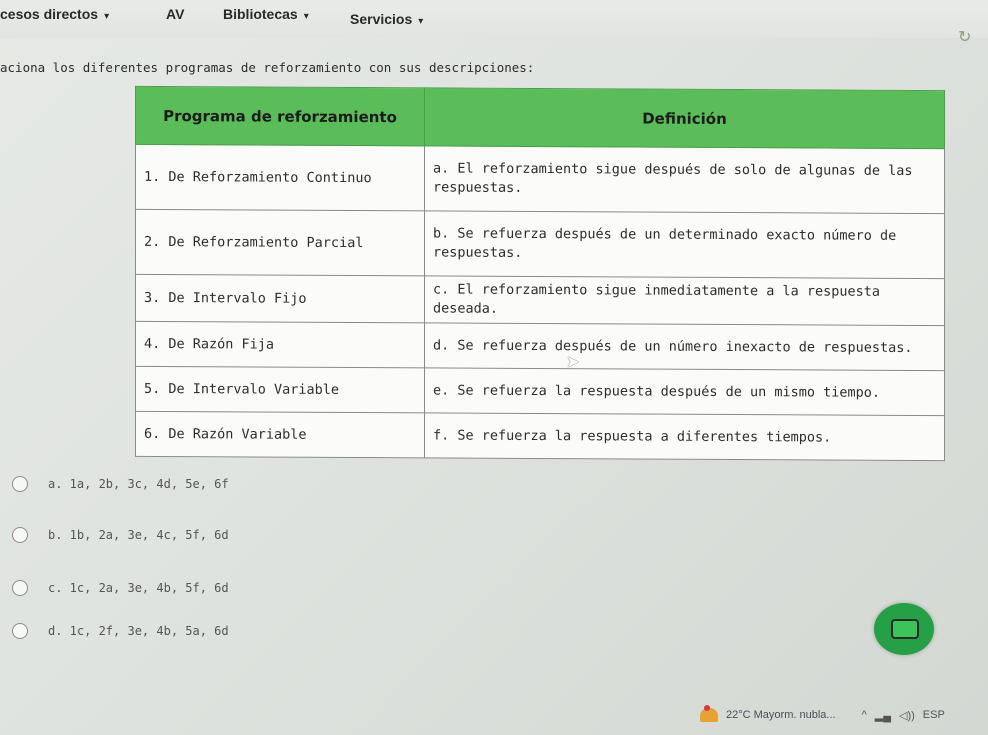  I want to click on mouse-cursor-icon: ➤, so click(573, 362).